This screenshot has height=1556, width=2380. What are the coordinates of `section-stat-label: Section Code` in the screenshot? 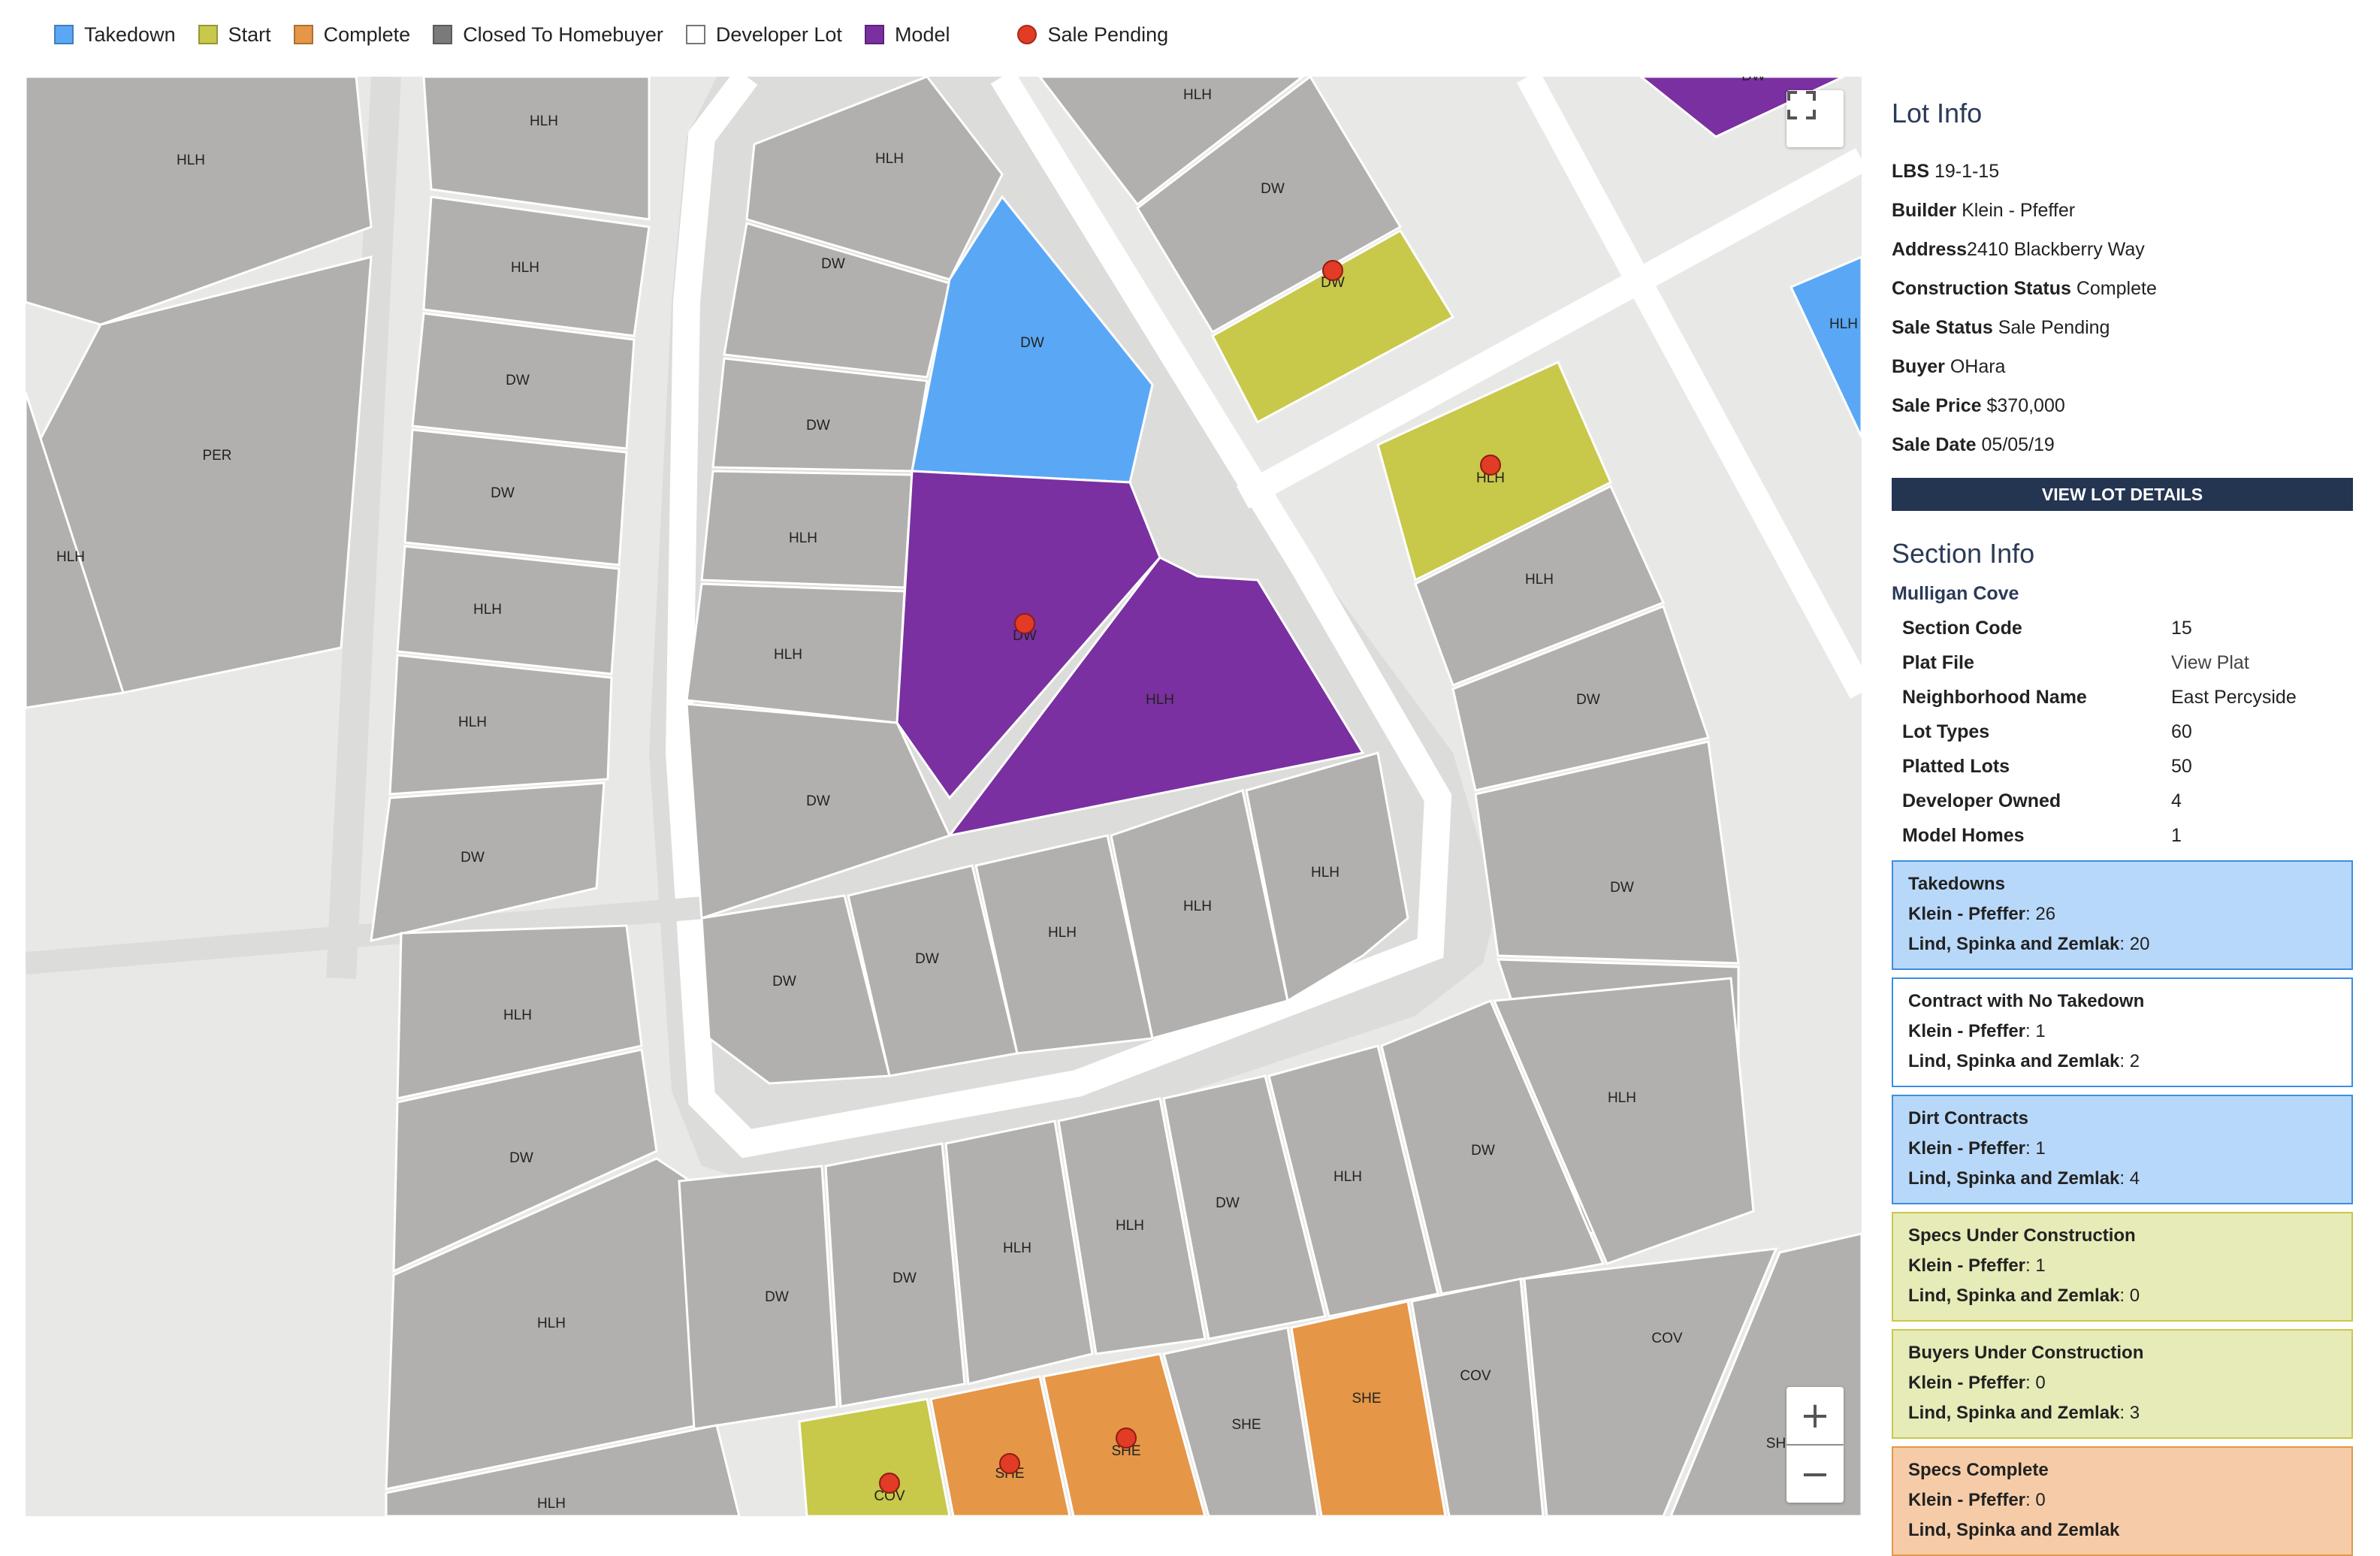 It's located at (1962, 628).